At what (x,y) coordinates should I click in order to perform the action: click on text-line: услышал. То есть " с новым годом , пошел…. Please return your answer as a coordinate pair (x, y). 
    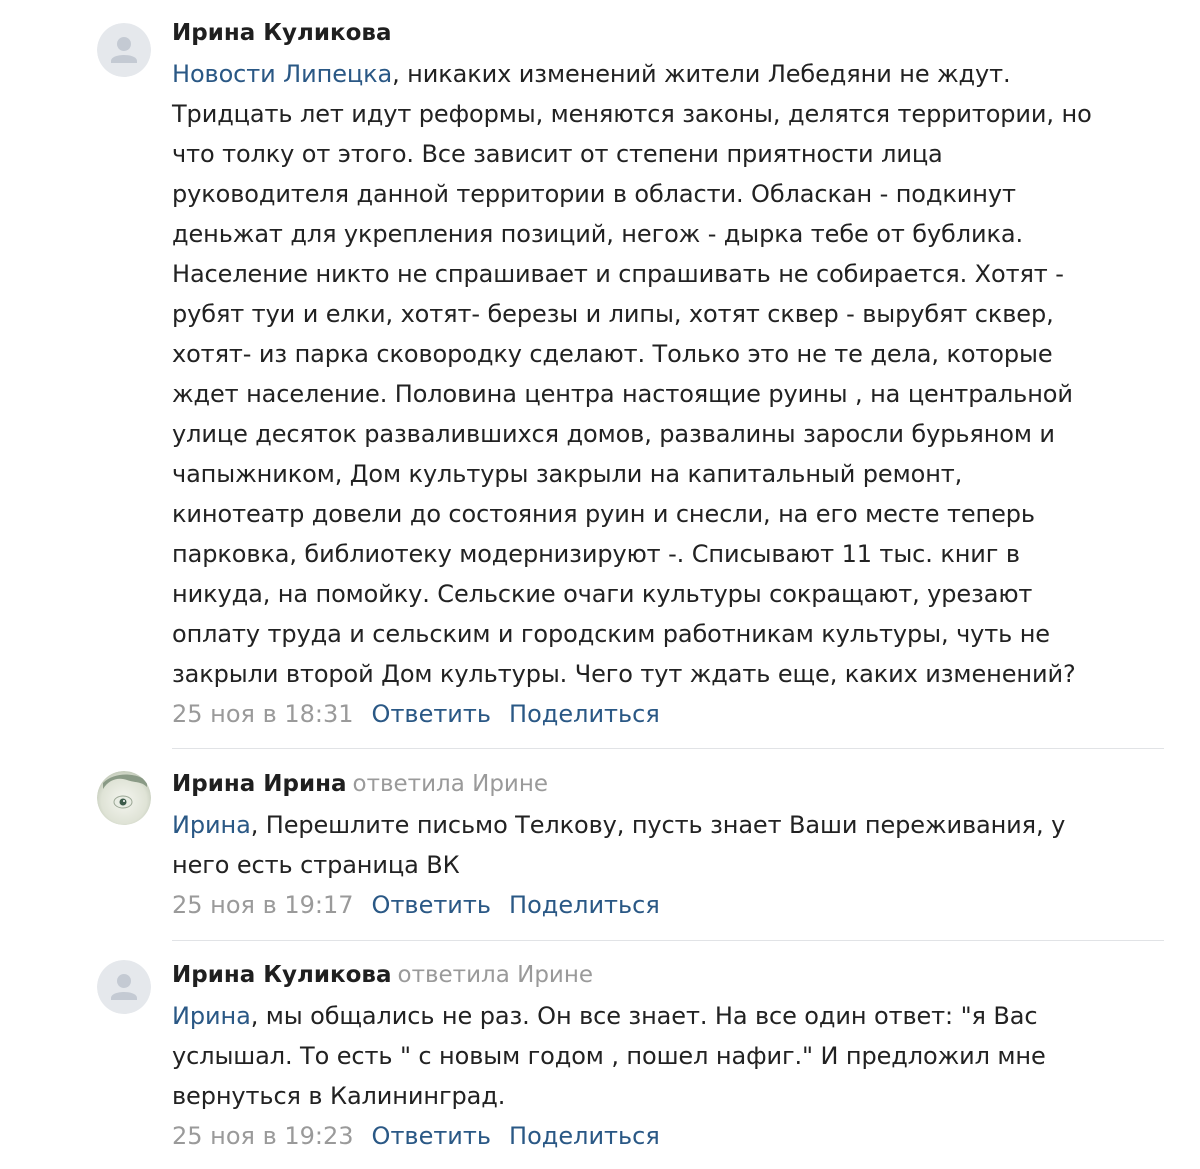
    Looking at the image, I should click on (609, 1056).